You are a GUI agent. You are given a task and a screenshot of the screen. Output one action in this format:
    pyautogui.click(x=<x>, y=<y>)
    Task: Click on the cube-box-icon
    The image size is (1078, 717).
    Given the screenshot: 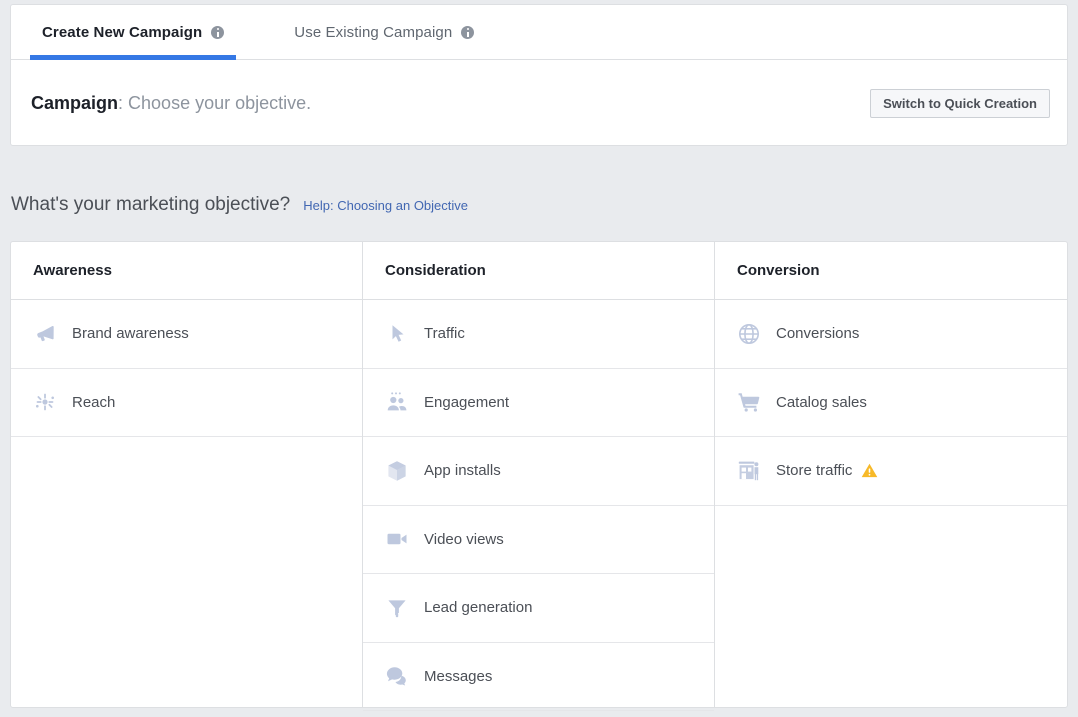 What is the action you would take?
    pyautogui.click(x=397, y=471)
    